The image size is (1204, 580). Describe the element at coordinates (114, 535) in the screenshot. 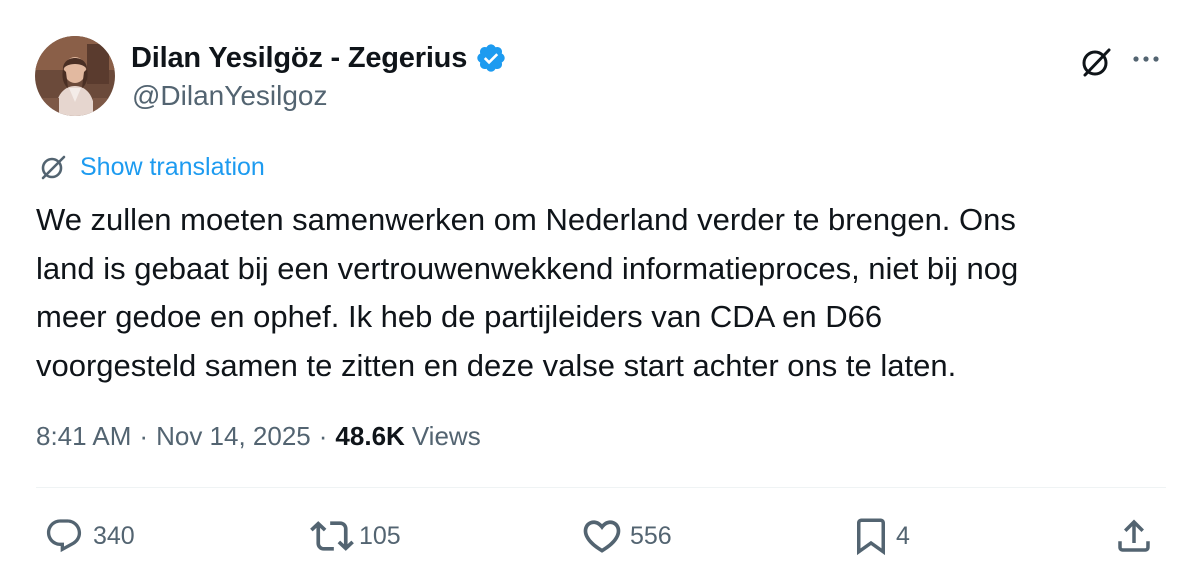

I see `reply-count: 340` at that location.